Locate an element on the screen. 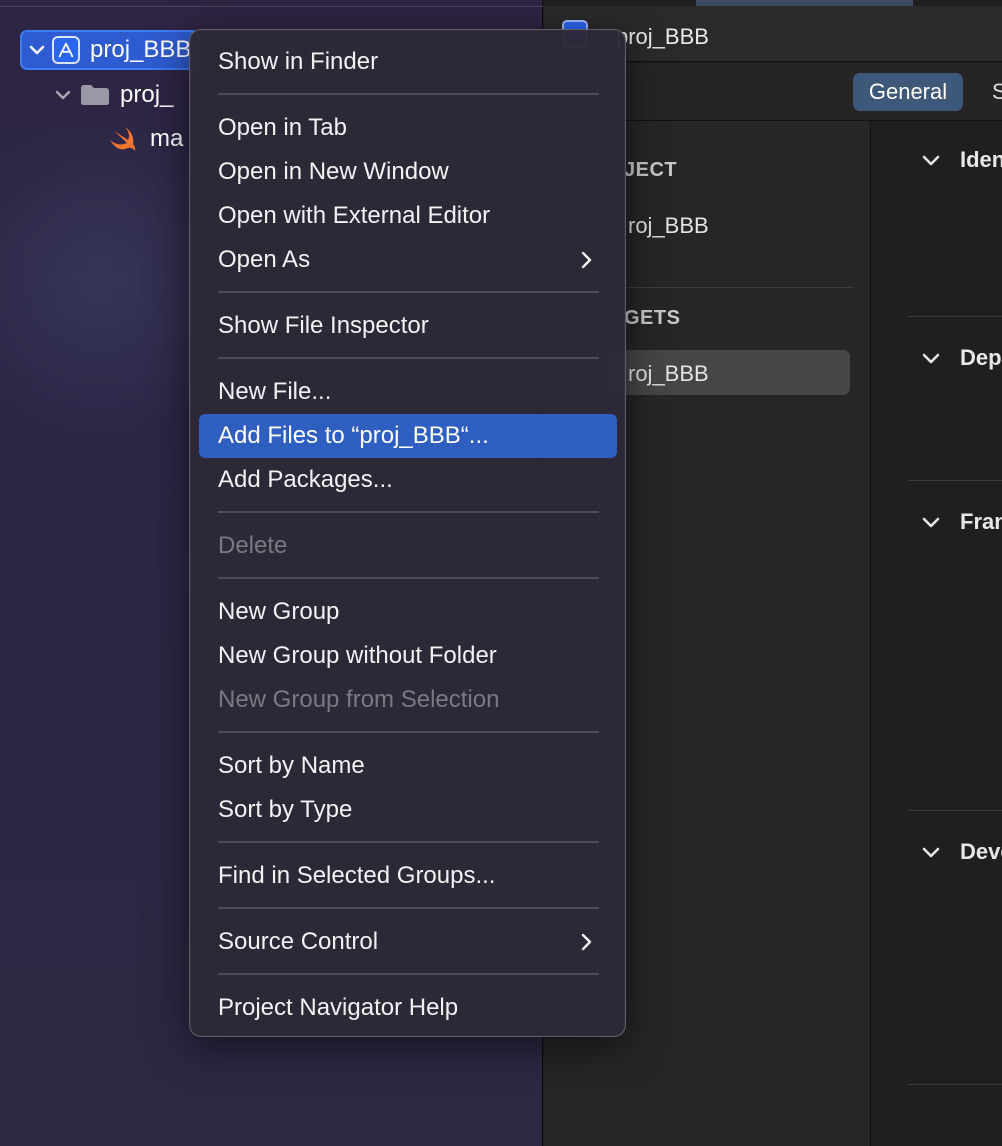 The height and width of the screenshot is (1146, 1002). menu-item-show-in-finder: Show in Finder is located at coordinates (408, 62).